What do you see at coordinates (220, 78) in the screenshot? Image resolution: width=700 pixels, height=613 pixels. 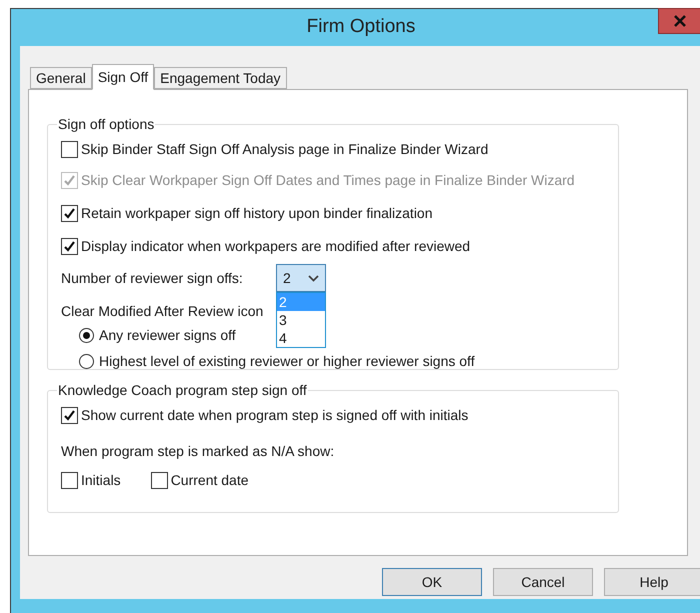 I see `tab: Engagement Today` at bounding box center [220, 78].